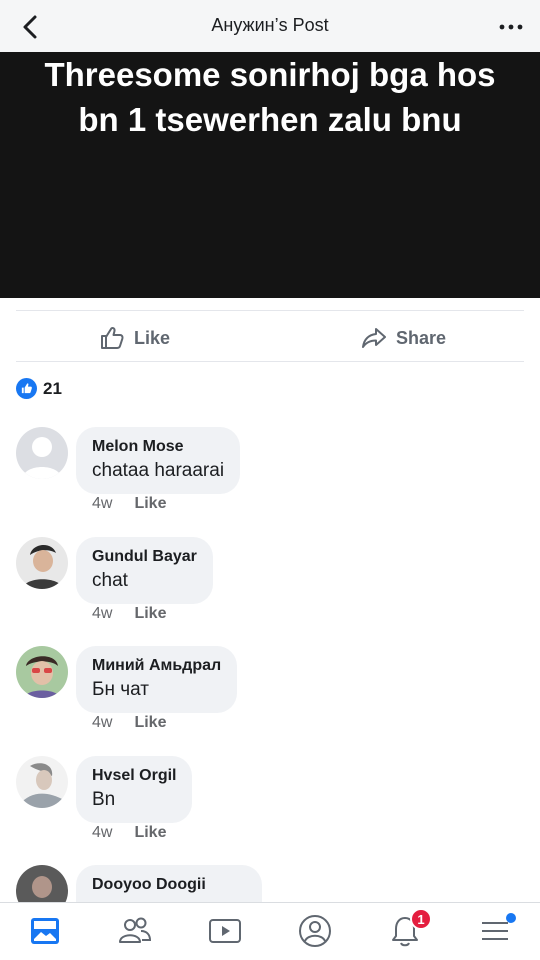  What do you see at coordinates (52, 388) in the screenshot?
I see `reaction-count: 21` at bounding box center [52, 388].